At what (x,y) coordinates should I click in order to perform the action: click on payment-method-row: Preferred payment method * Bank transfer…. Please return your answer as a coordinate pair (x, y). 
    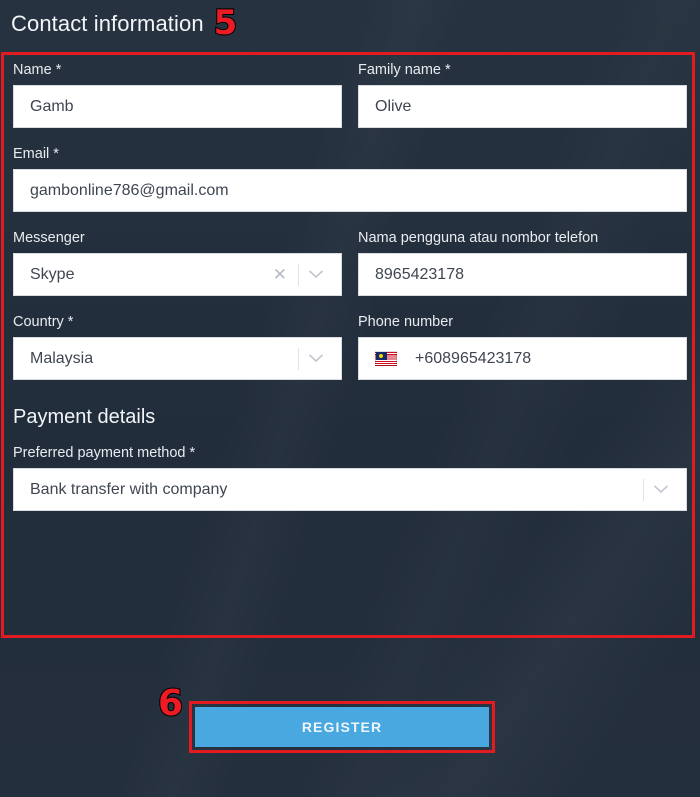
    Looking at the image, I should click on (350, 478).